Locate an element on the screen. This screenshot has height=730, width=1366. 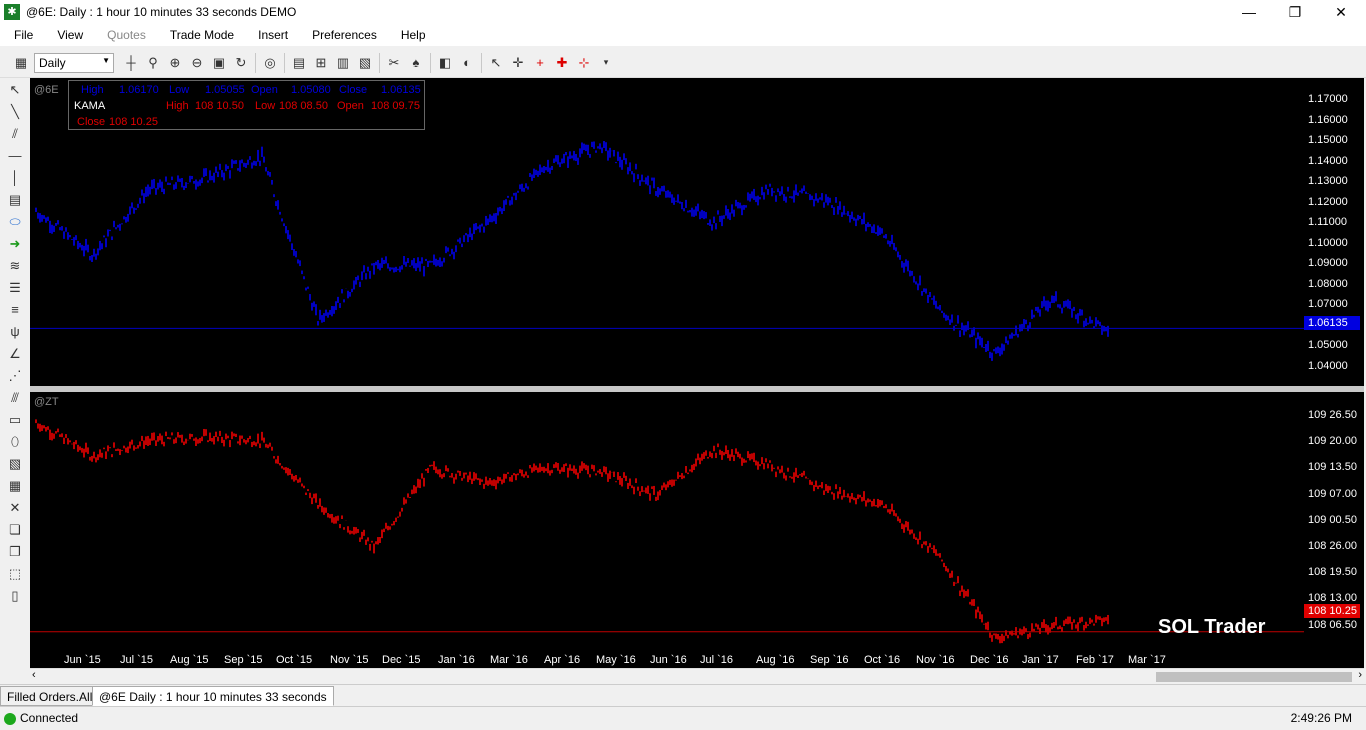
toolbar-overflow-icon: ▾ is located at coordinates (606, 63).